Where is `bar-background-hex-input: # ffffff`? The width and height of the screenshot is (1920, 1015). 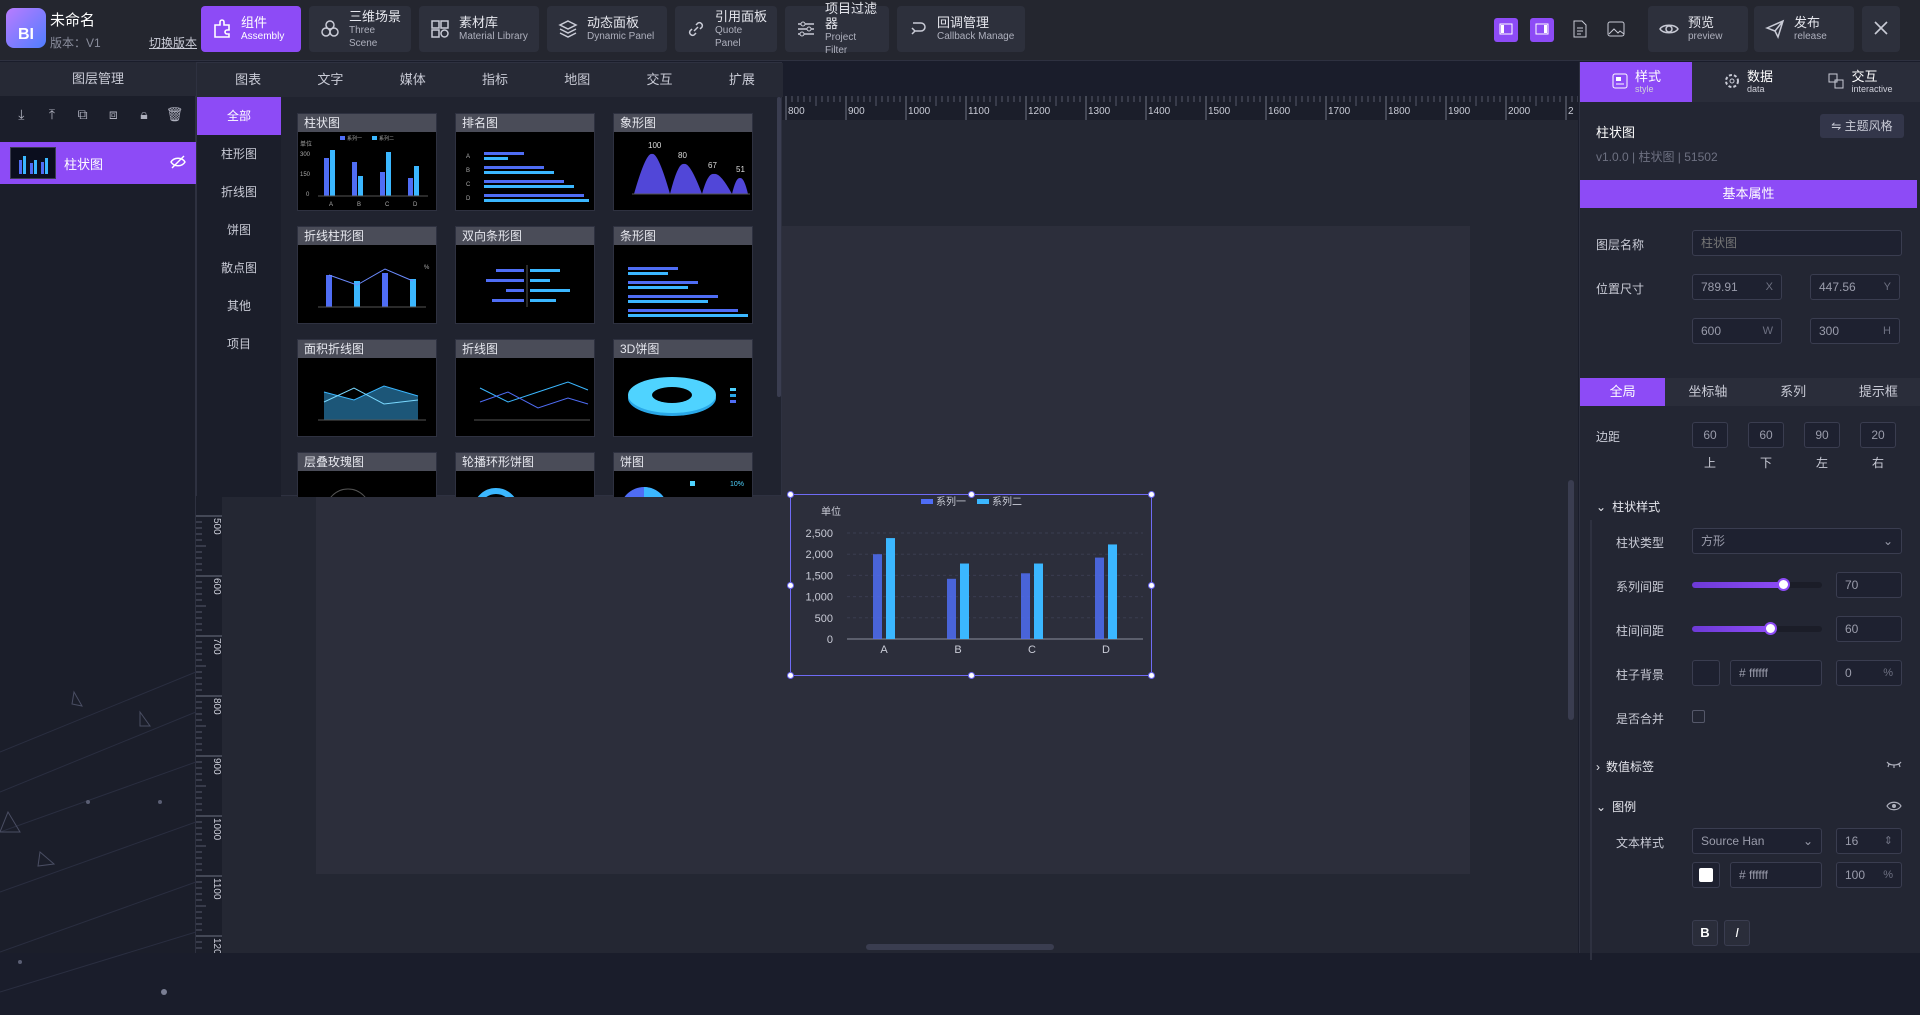
bar-background-hex-input: # ffffff is located at coordinates (1776, 673).